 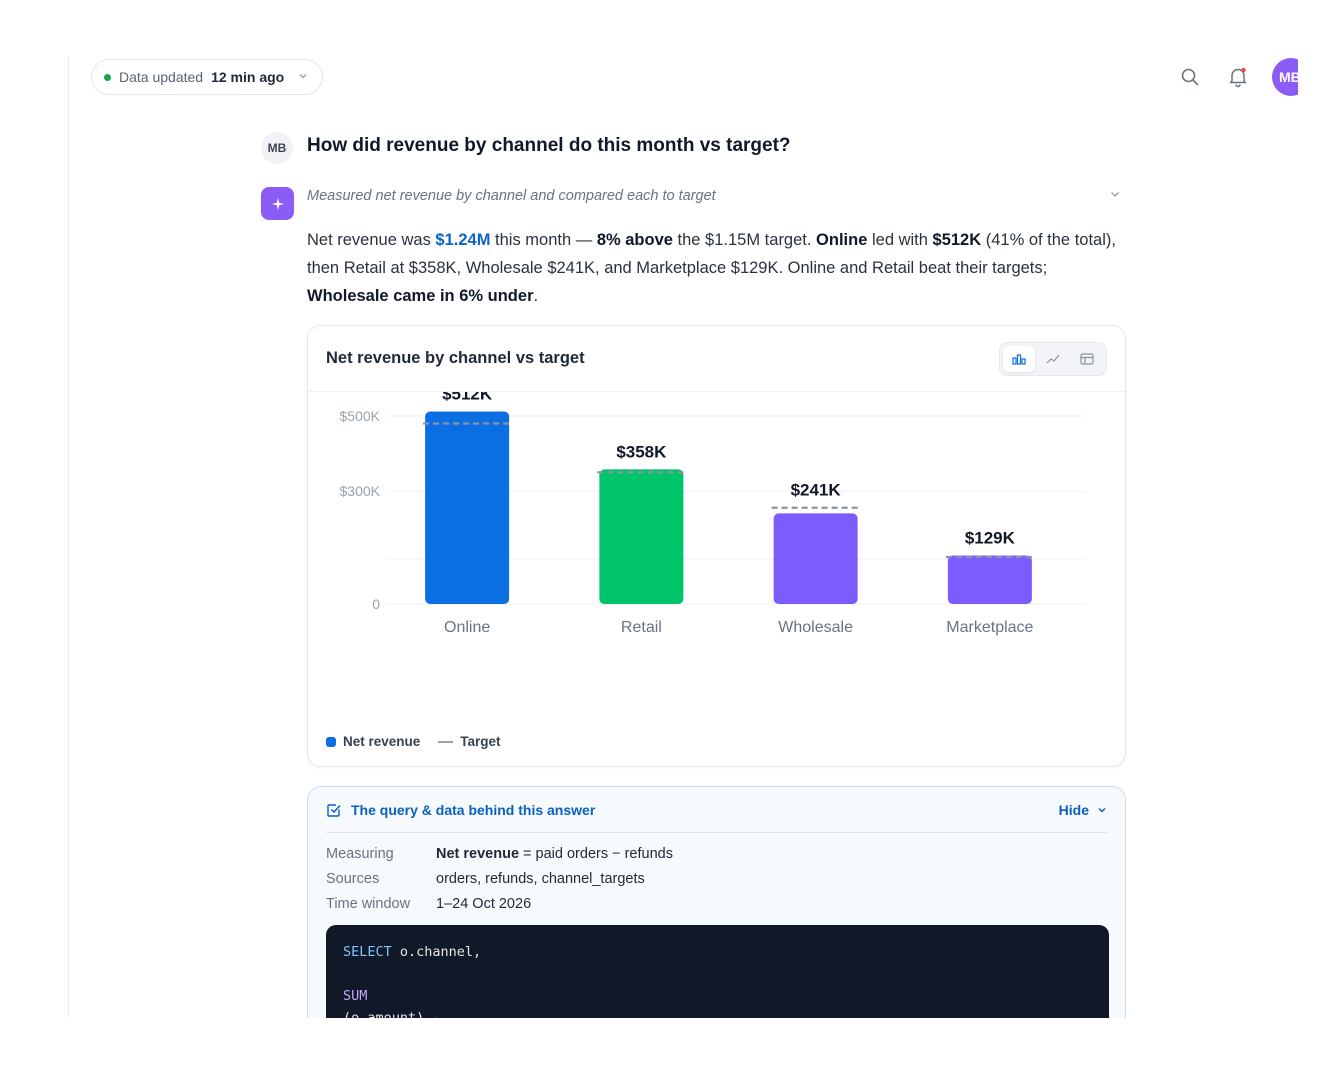 What do you see at coordinates (540, 878) in the screenshot?
I see `meta-value: orders, refunds, channel_targets` at bounding box center [540, 878].